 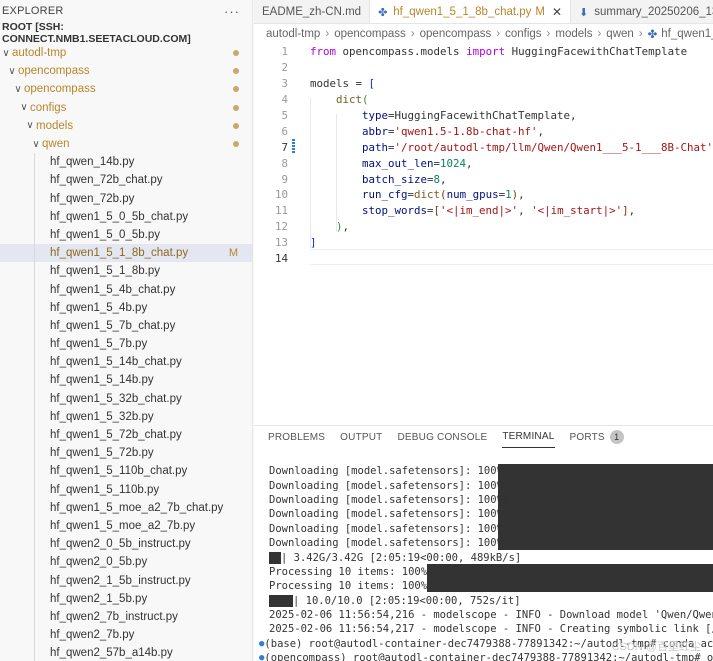 I want to click on file-item: hf_qwen2_0_5b_instruct.py, so click(x=126, y=544).